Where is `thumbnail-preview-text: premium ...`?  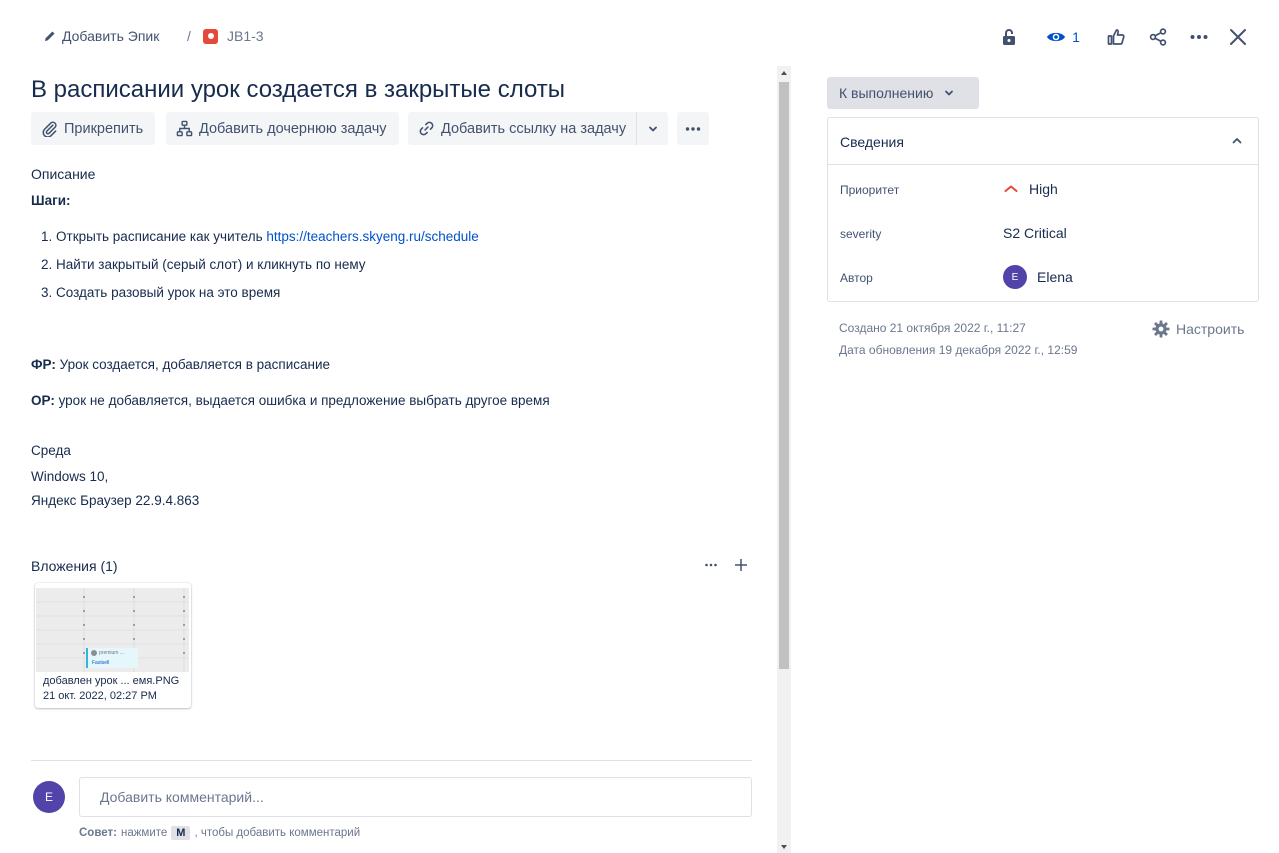 thumbnail-preview-text: premium ... is located at coordinates (112, 653).